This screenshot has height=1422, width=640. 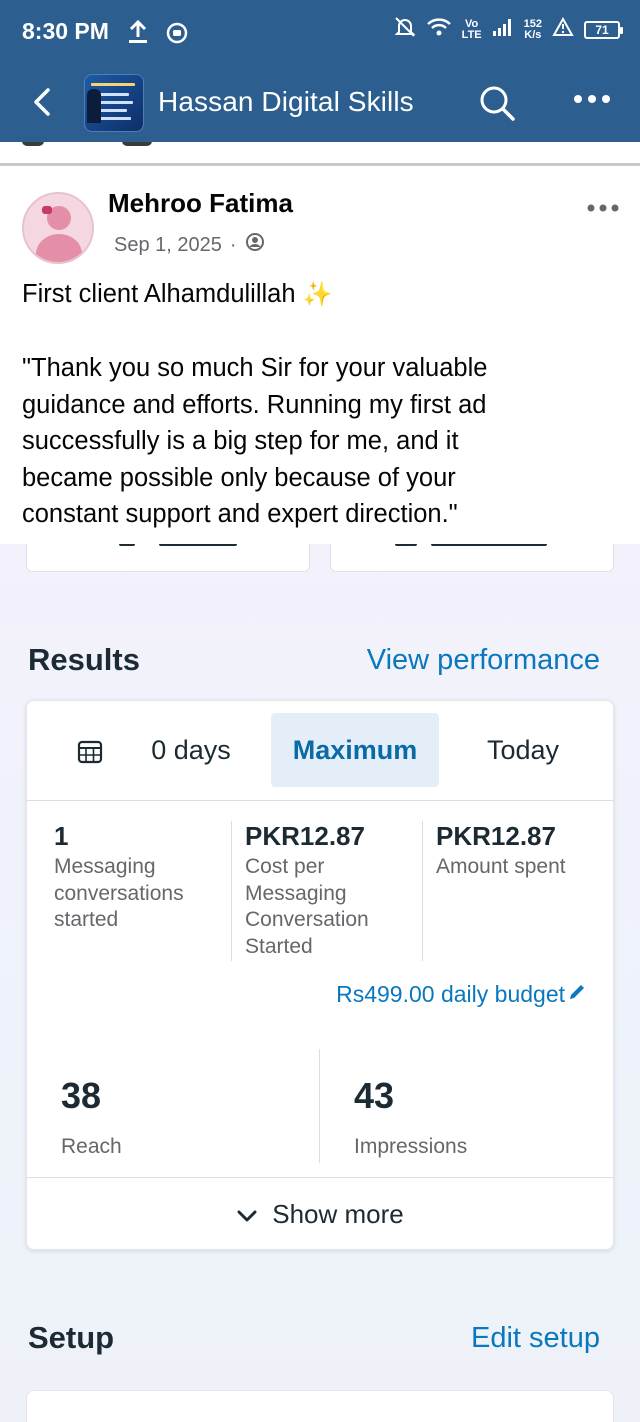 I want to click on metric-label-line: Started, so click(x=279, y=946).